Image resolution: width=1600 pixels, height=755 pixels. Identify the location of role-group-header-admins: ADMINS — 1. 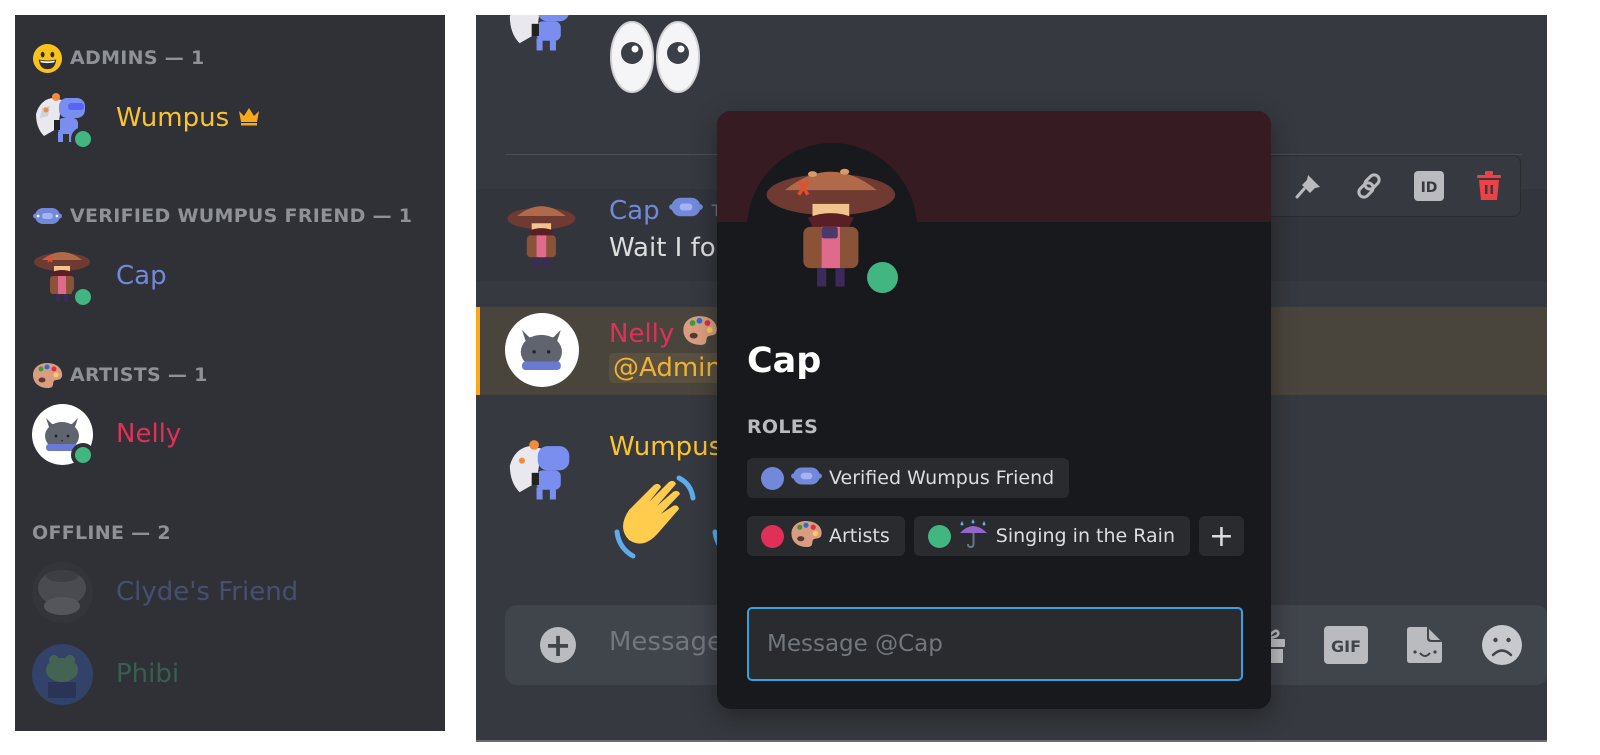
(118, 58).